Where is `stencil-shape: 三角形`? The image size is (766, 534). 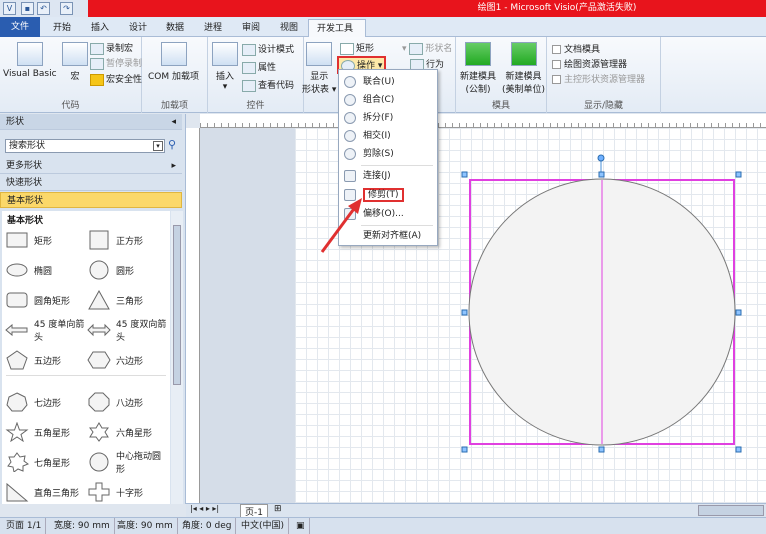 stencil-shape: 三角形 is located at coordinates (127, 300).